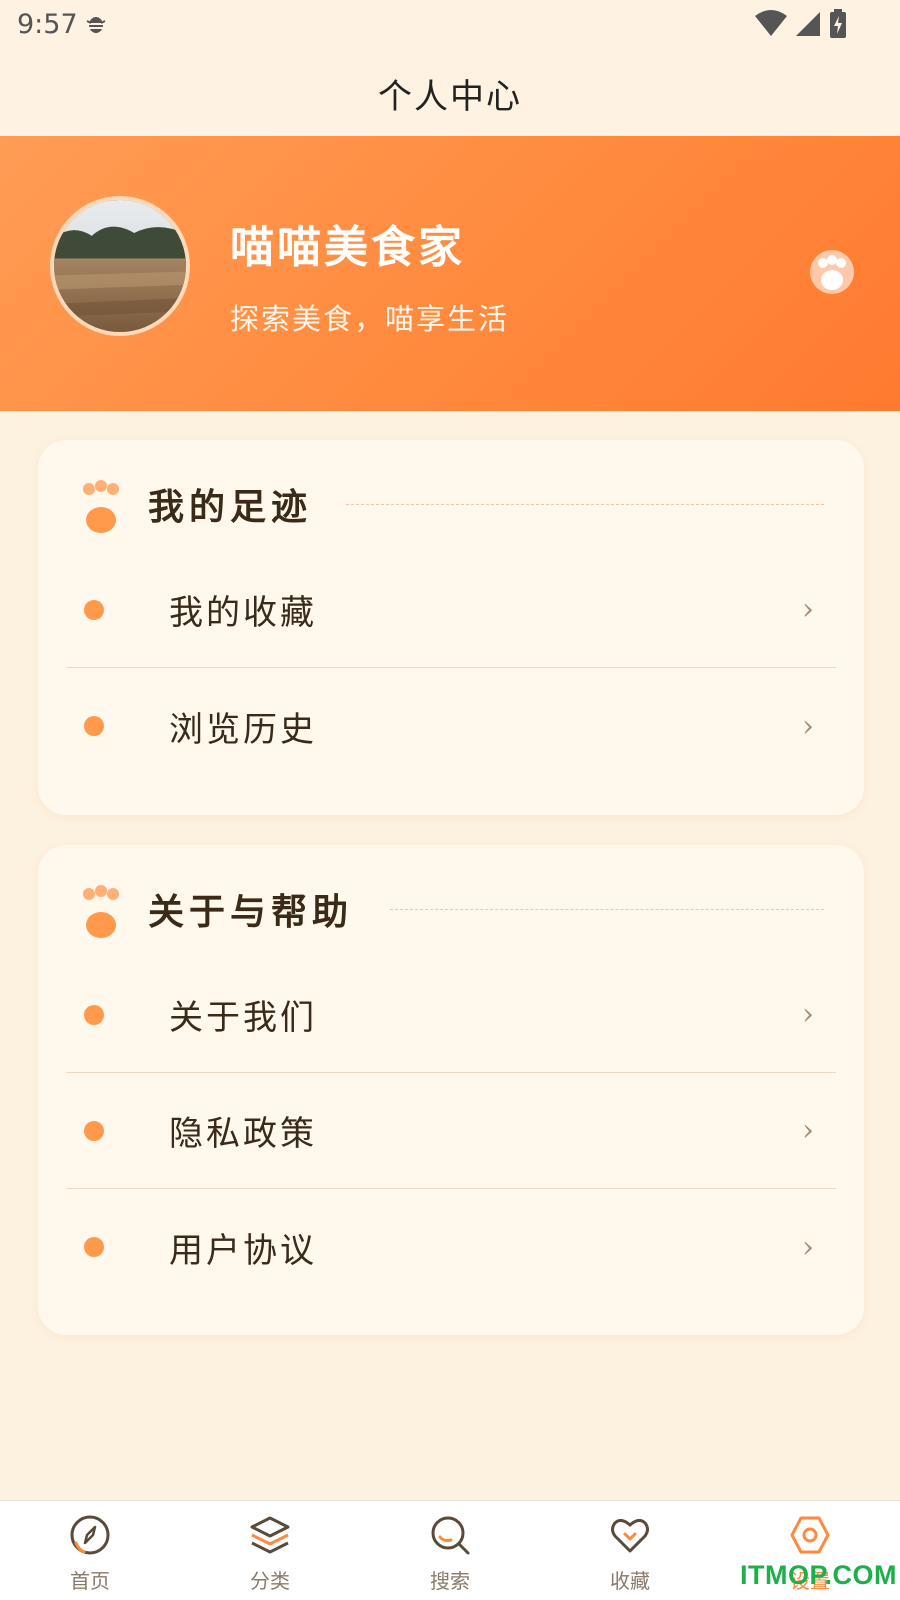  Describe the element at coordinates (450, 1535) in the screenshot. I see `search-icon` at that location.